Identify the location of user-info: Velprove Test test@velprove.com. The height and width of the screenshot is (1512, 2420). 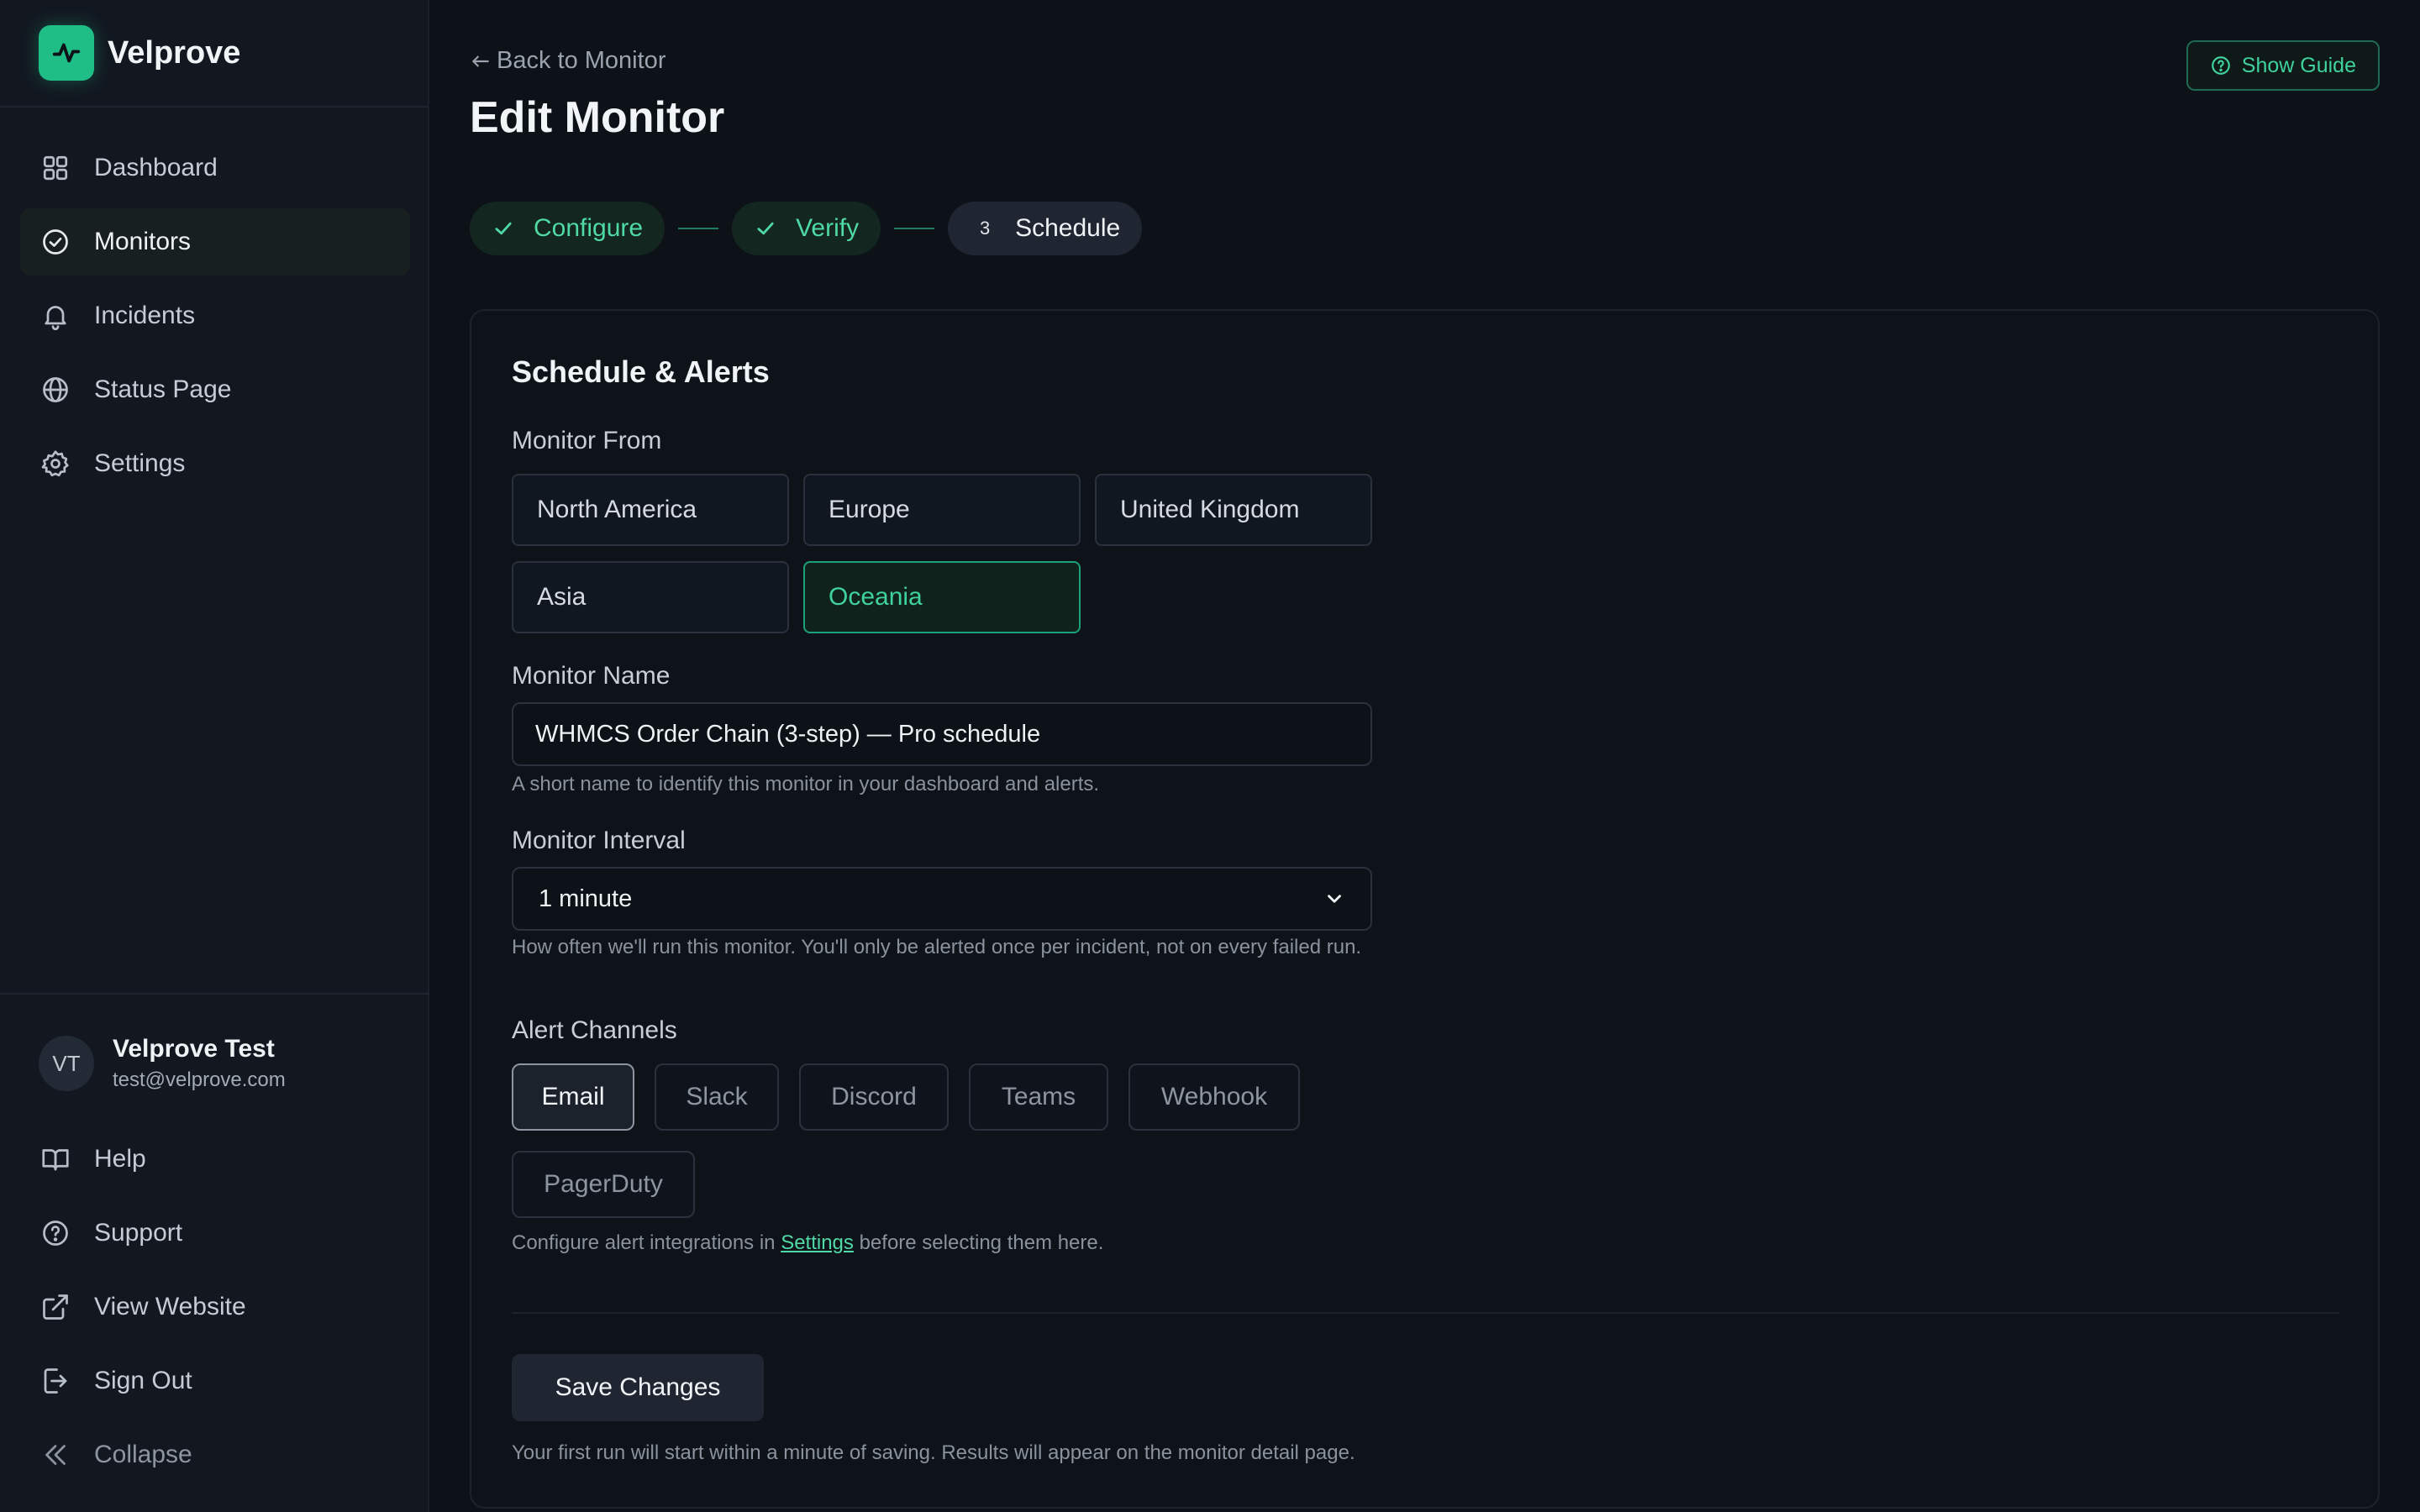
(199, 1063).